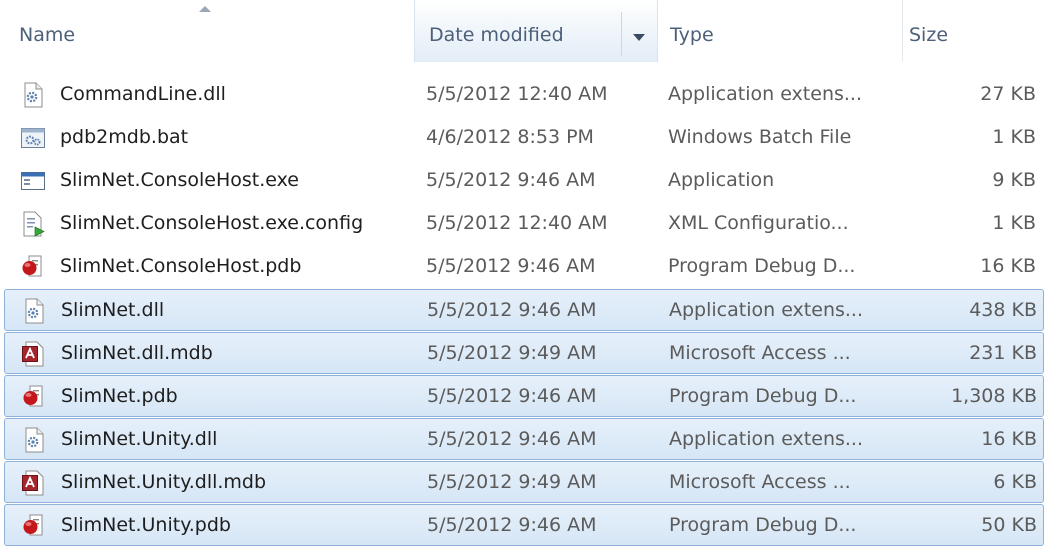 The width and height of the screenshot is (1048, 547). Describe the element at coordinates (119, 396) in the screenshot. I see `file-name: SlimNet.pdb` at that location.